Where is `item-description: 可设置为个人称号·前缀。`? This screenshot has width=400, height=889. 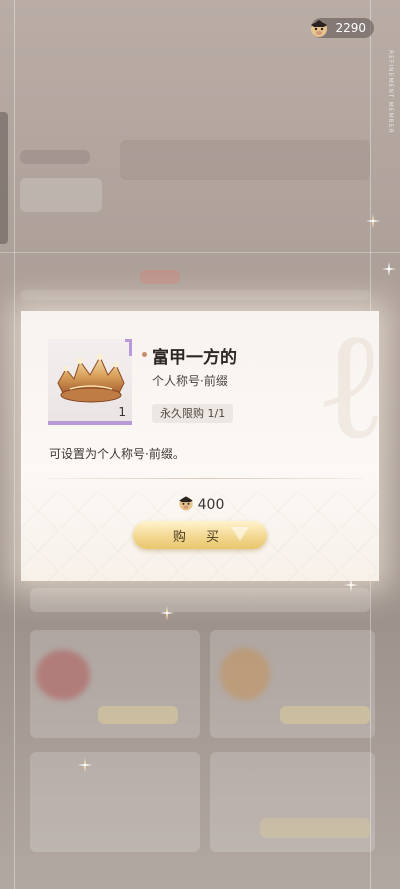
item-description: 可设置为个人称号·前缀。 is located at coordinates (117, 454).